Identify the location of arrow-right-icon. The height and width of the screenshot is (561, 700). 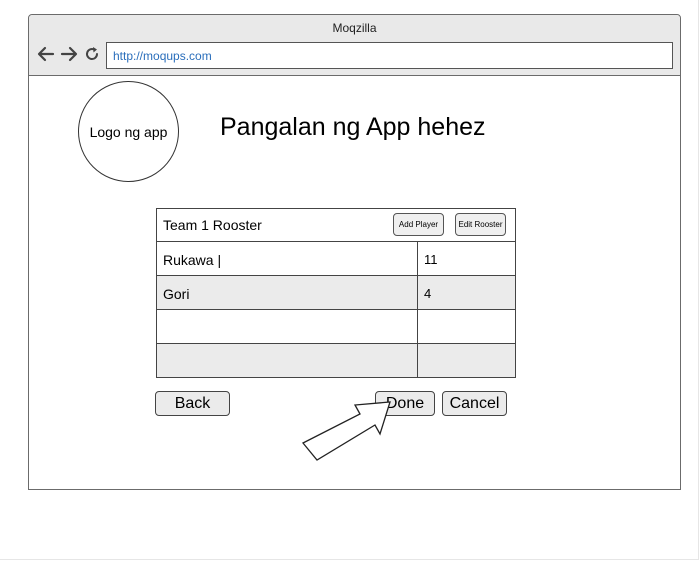
(69, 54).